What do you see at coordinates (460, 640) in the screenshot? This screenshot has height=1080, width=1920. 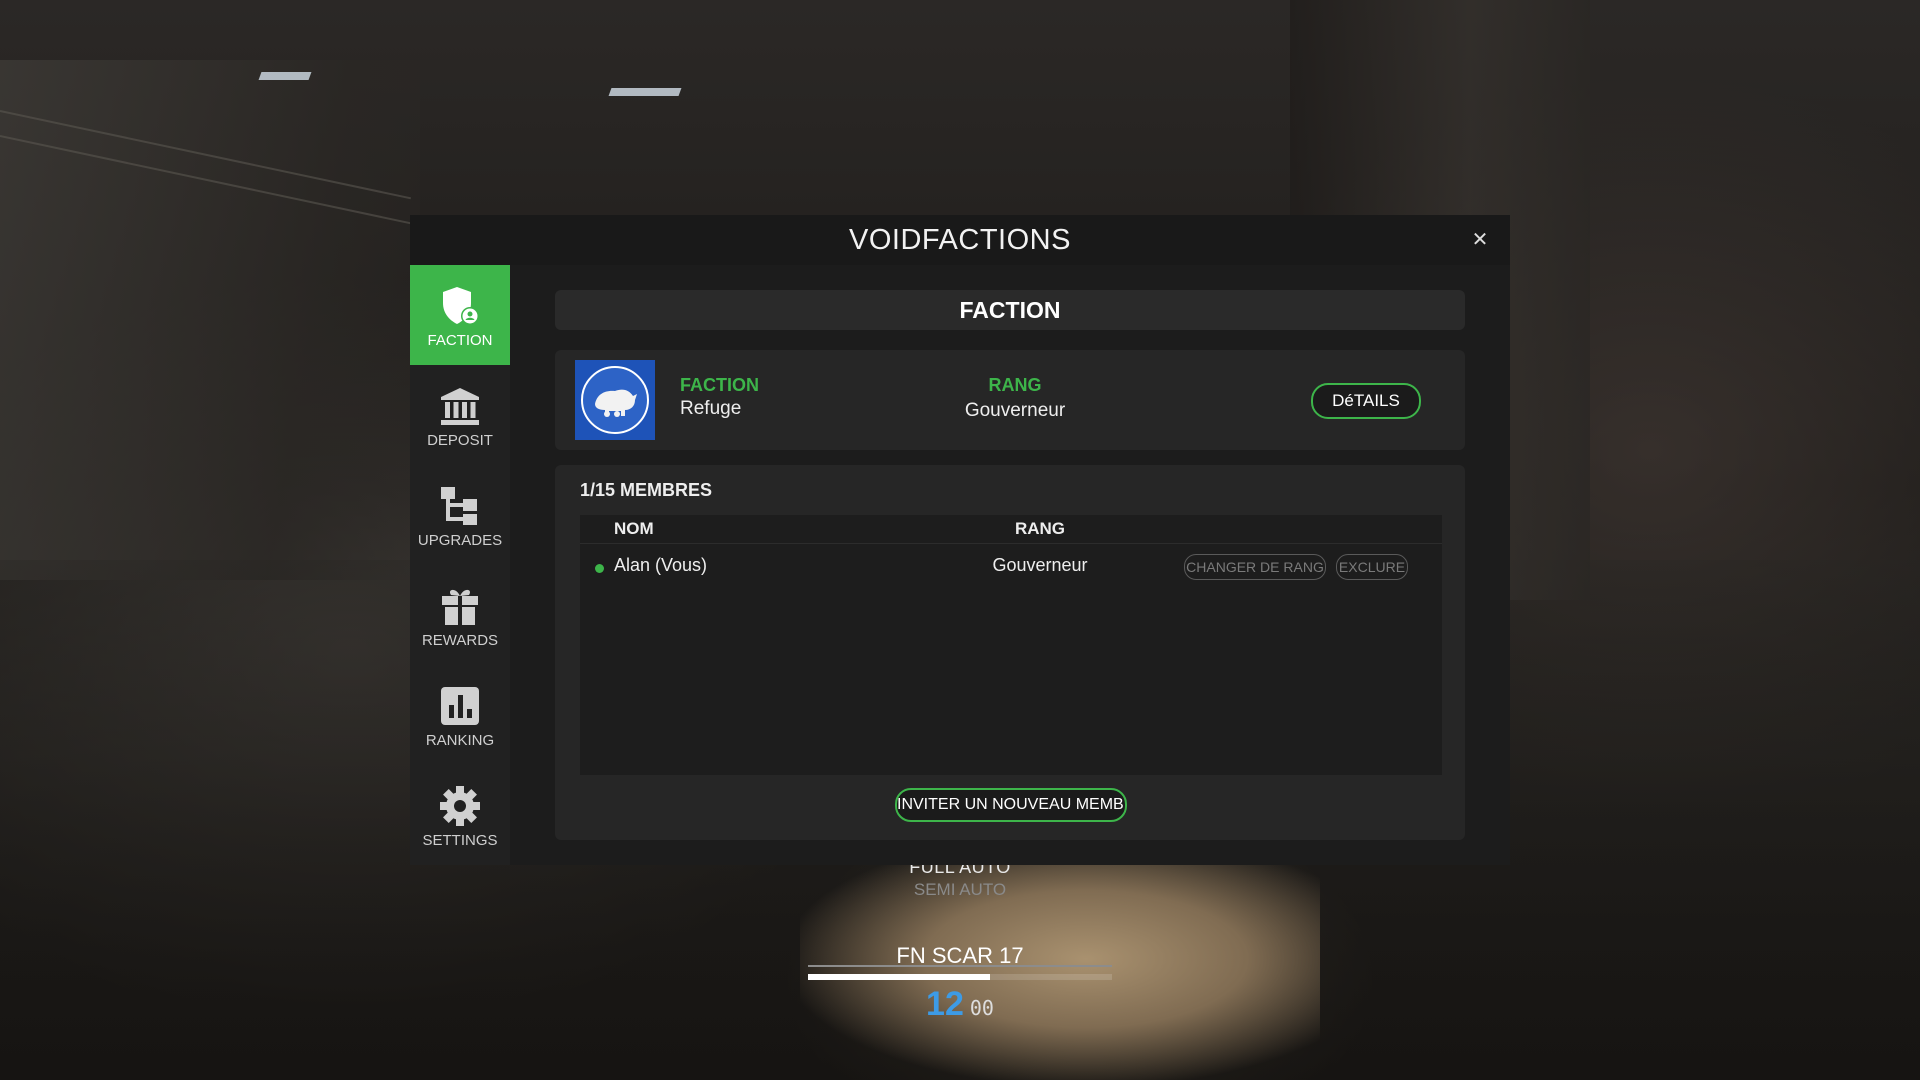 I see `sidebar-item-label: REWARDS` at bounding box center [460, 640].